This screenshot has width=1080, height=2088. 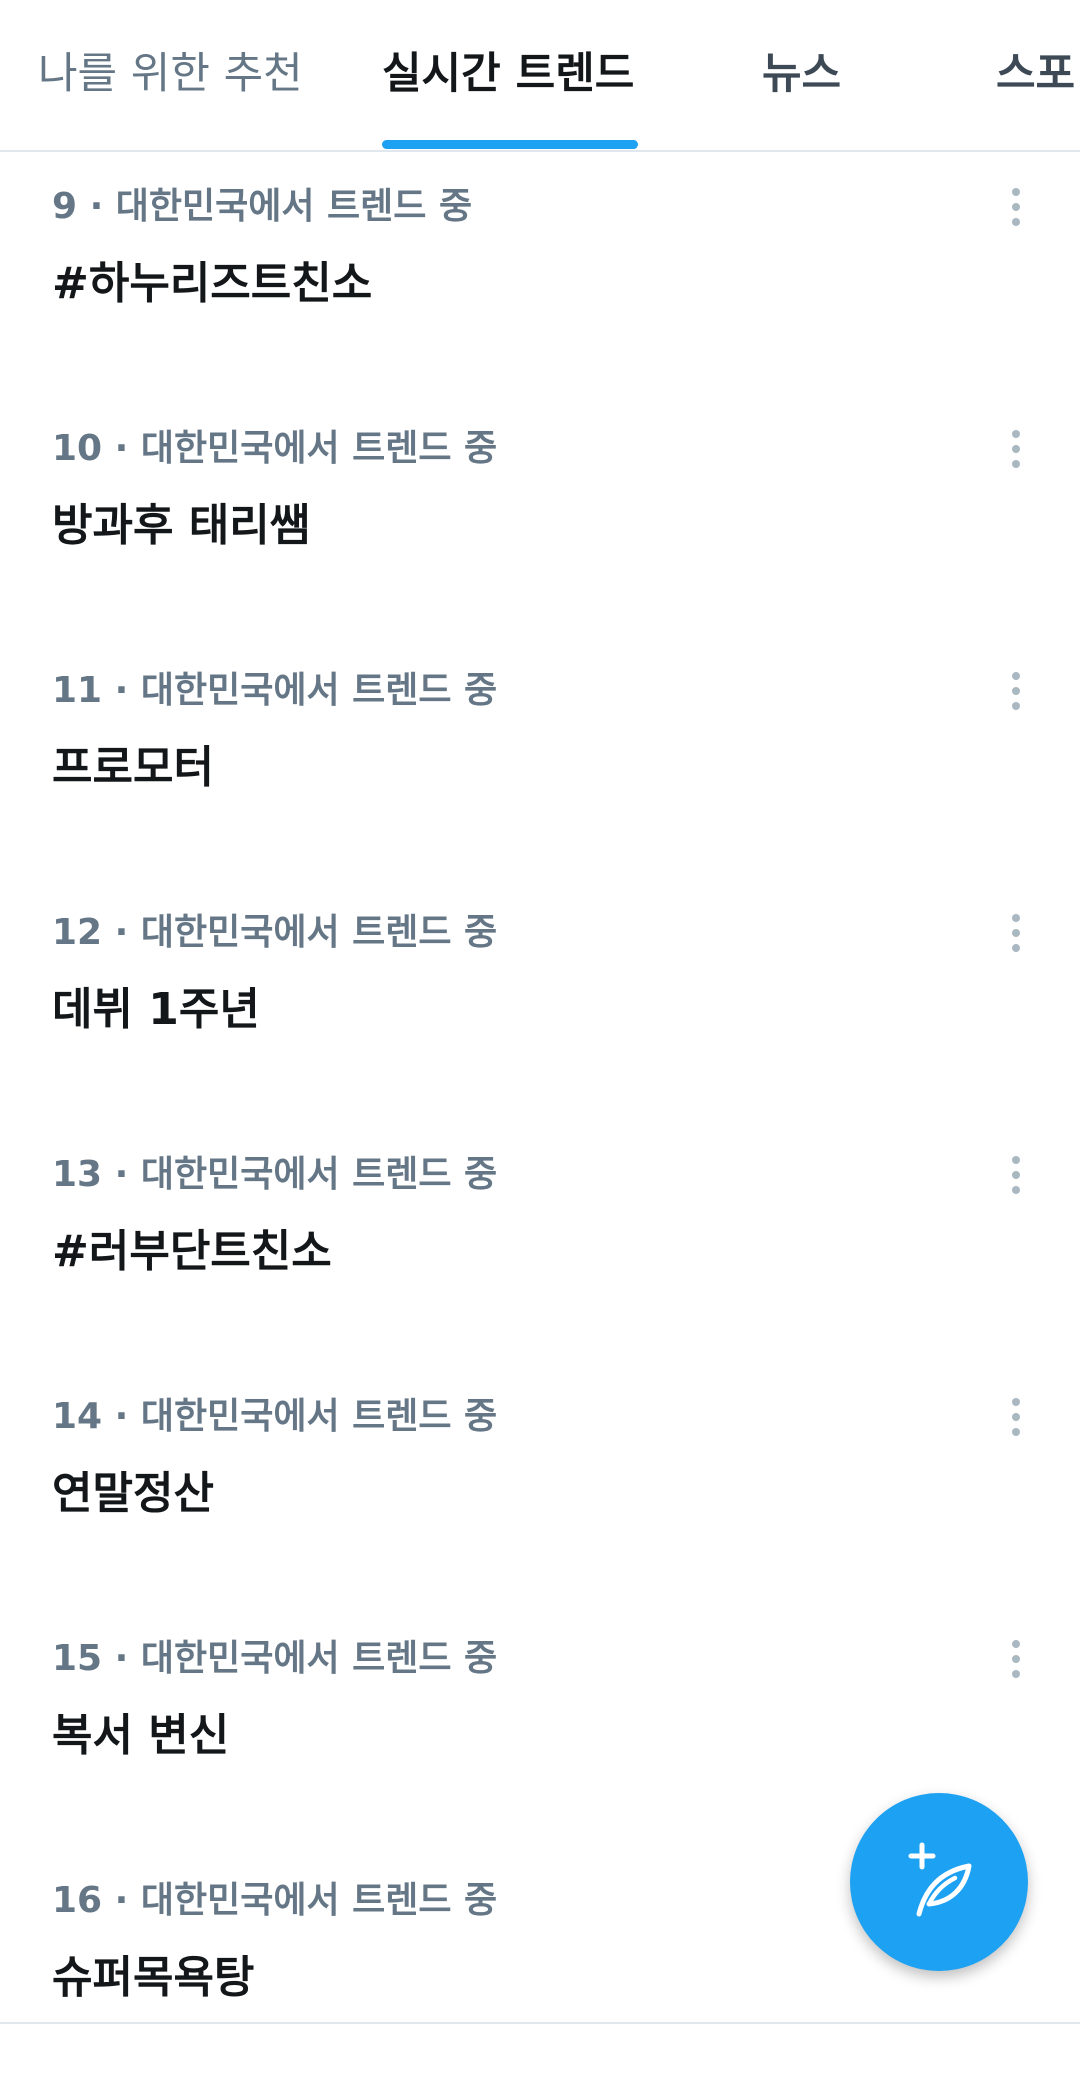 I want to click on trend-item: 10 · 대한민국에서 트렌드 중 방과후 태리쌤, so click(x=540, y=515).